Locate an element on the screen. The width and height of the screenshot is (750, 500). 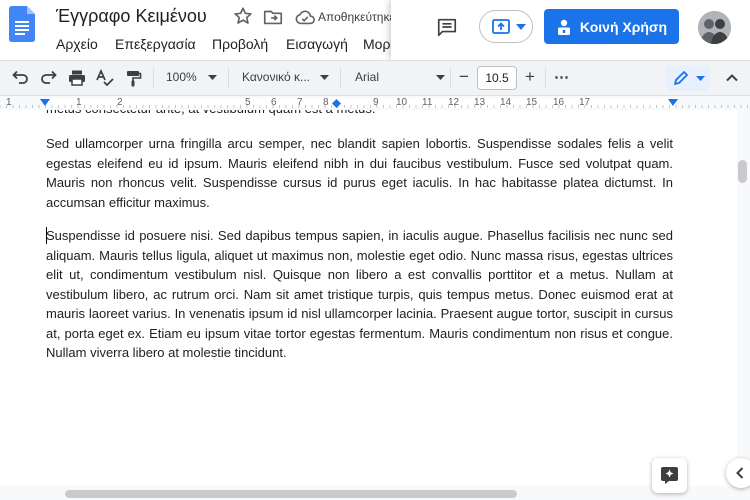
share-button: Κοινή Χρήση is located at coordinates (611, 26).